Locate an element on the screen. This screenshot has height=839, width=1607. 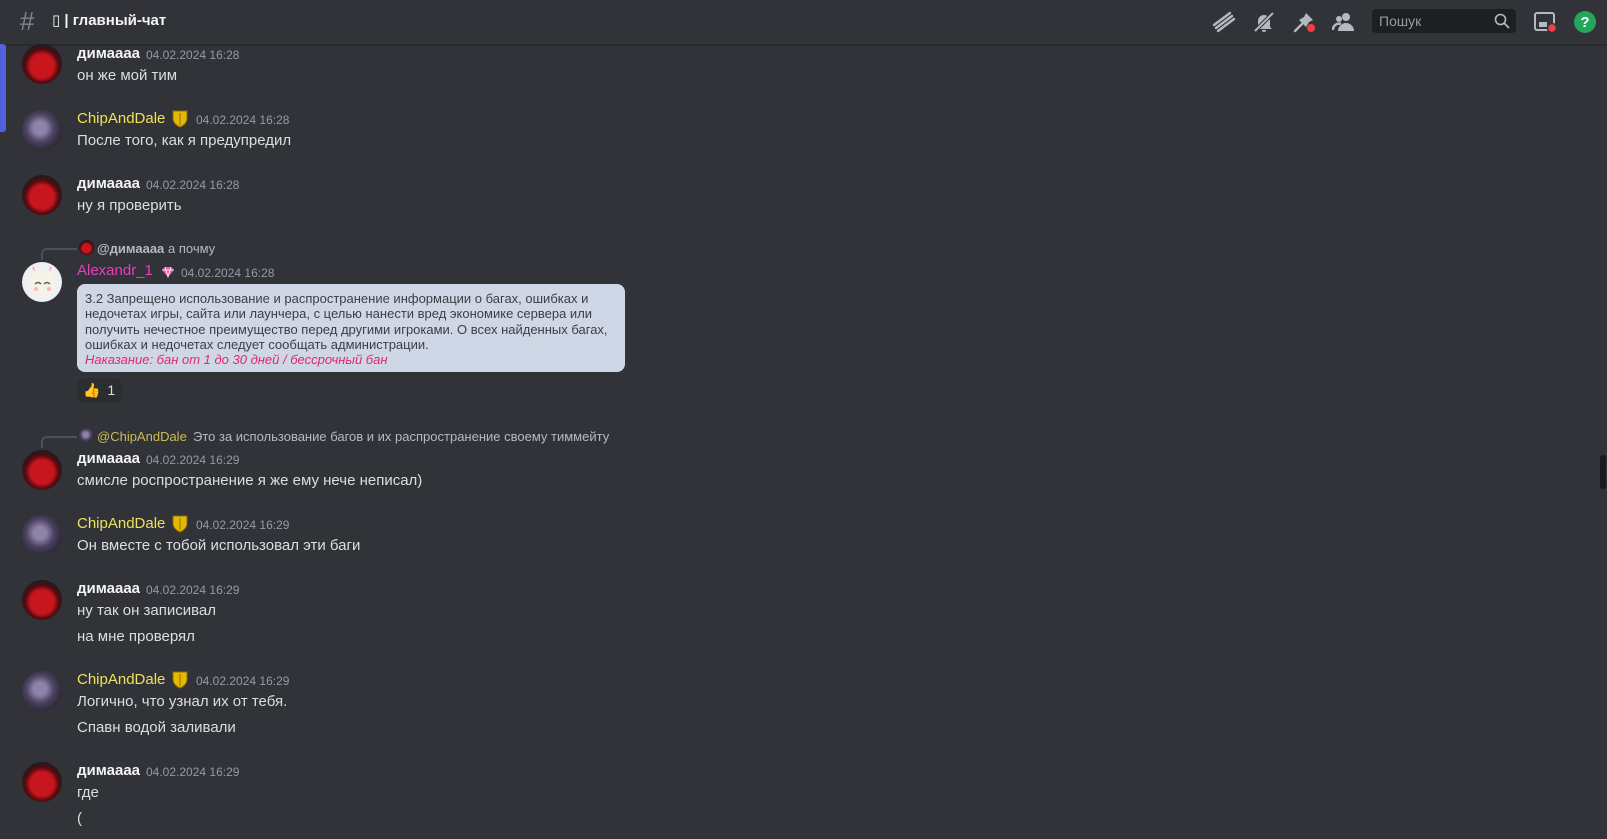
message-text: ну я проверить is located at coordinates (129, 205).